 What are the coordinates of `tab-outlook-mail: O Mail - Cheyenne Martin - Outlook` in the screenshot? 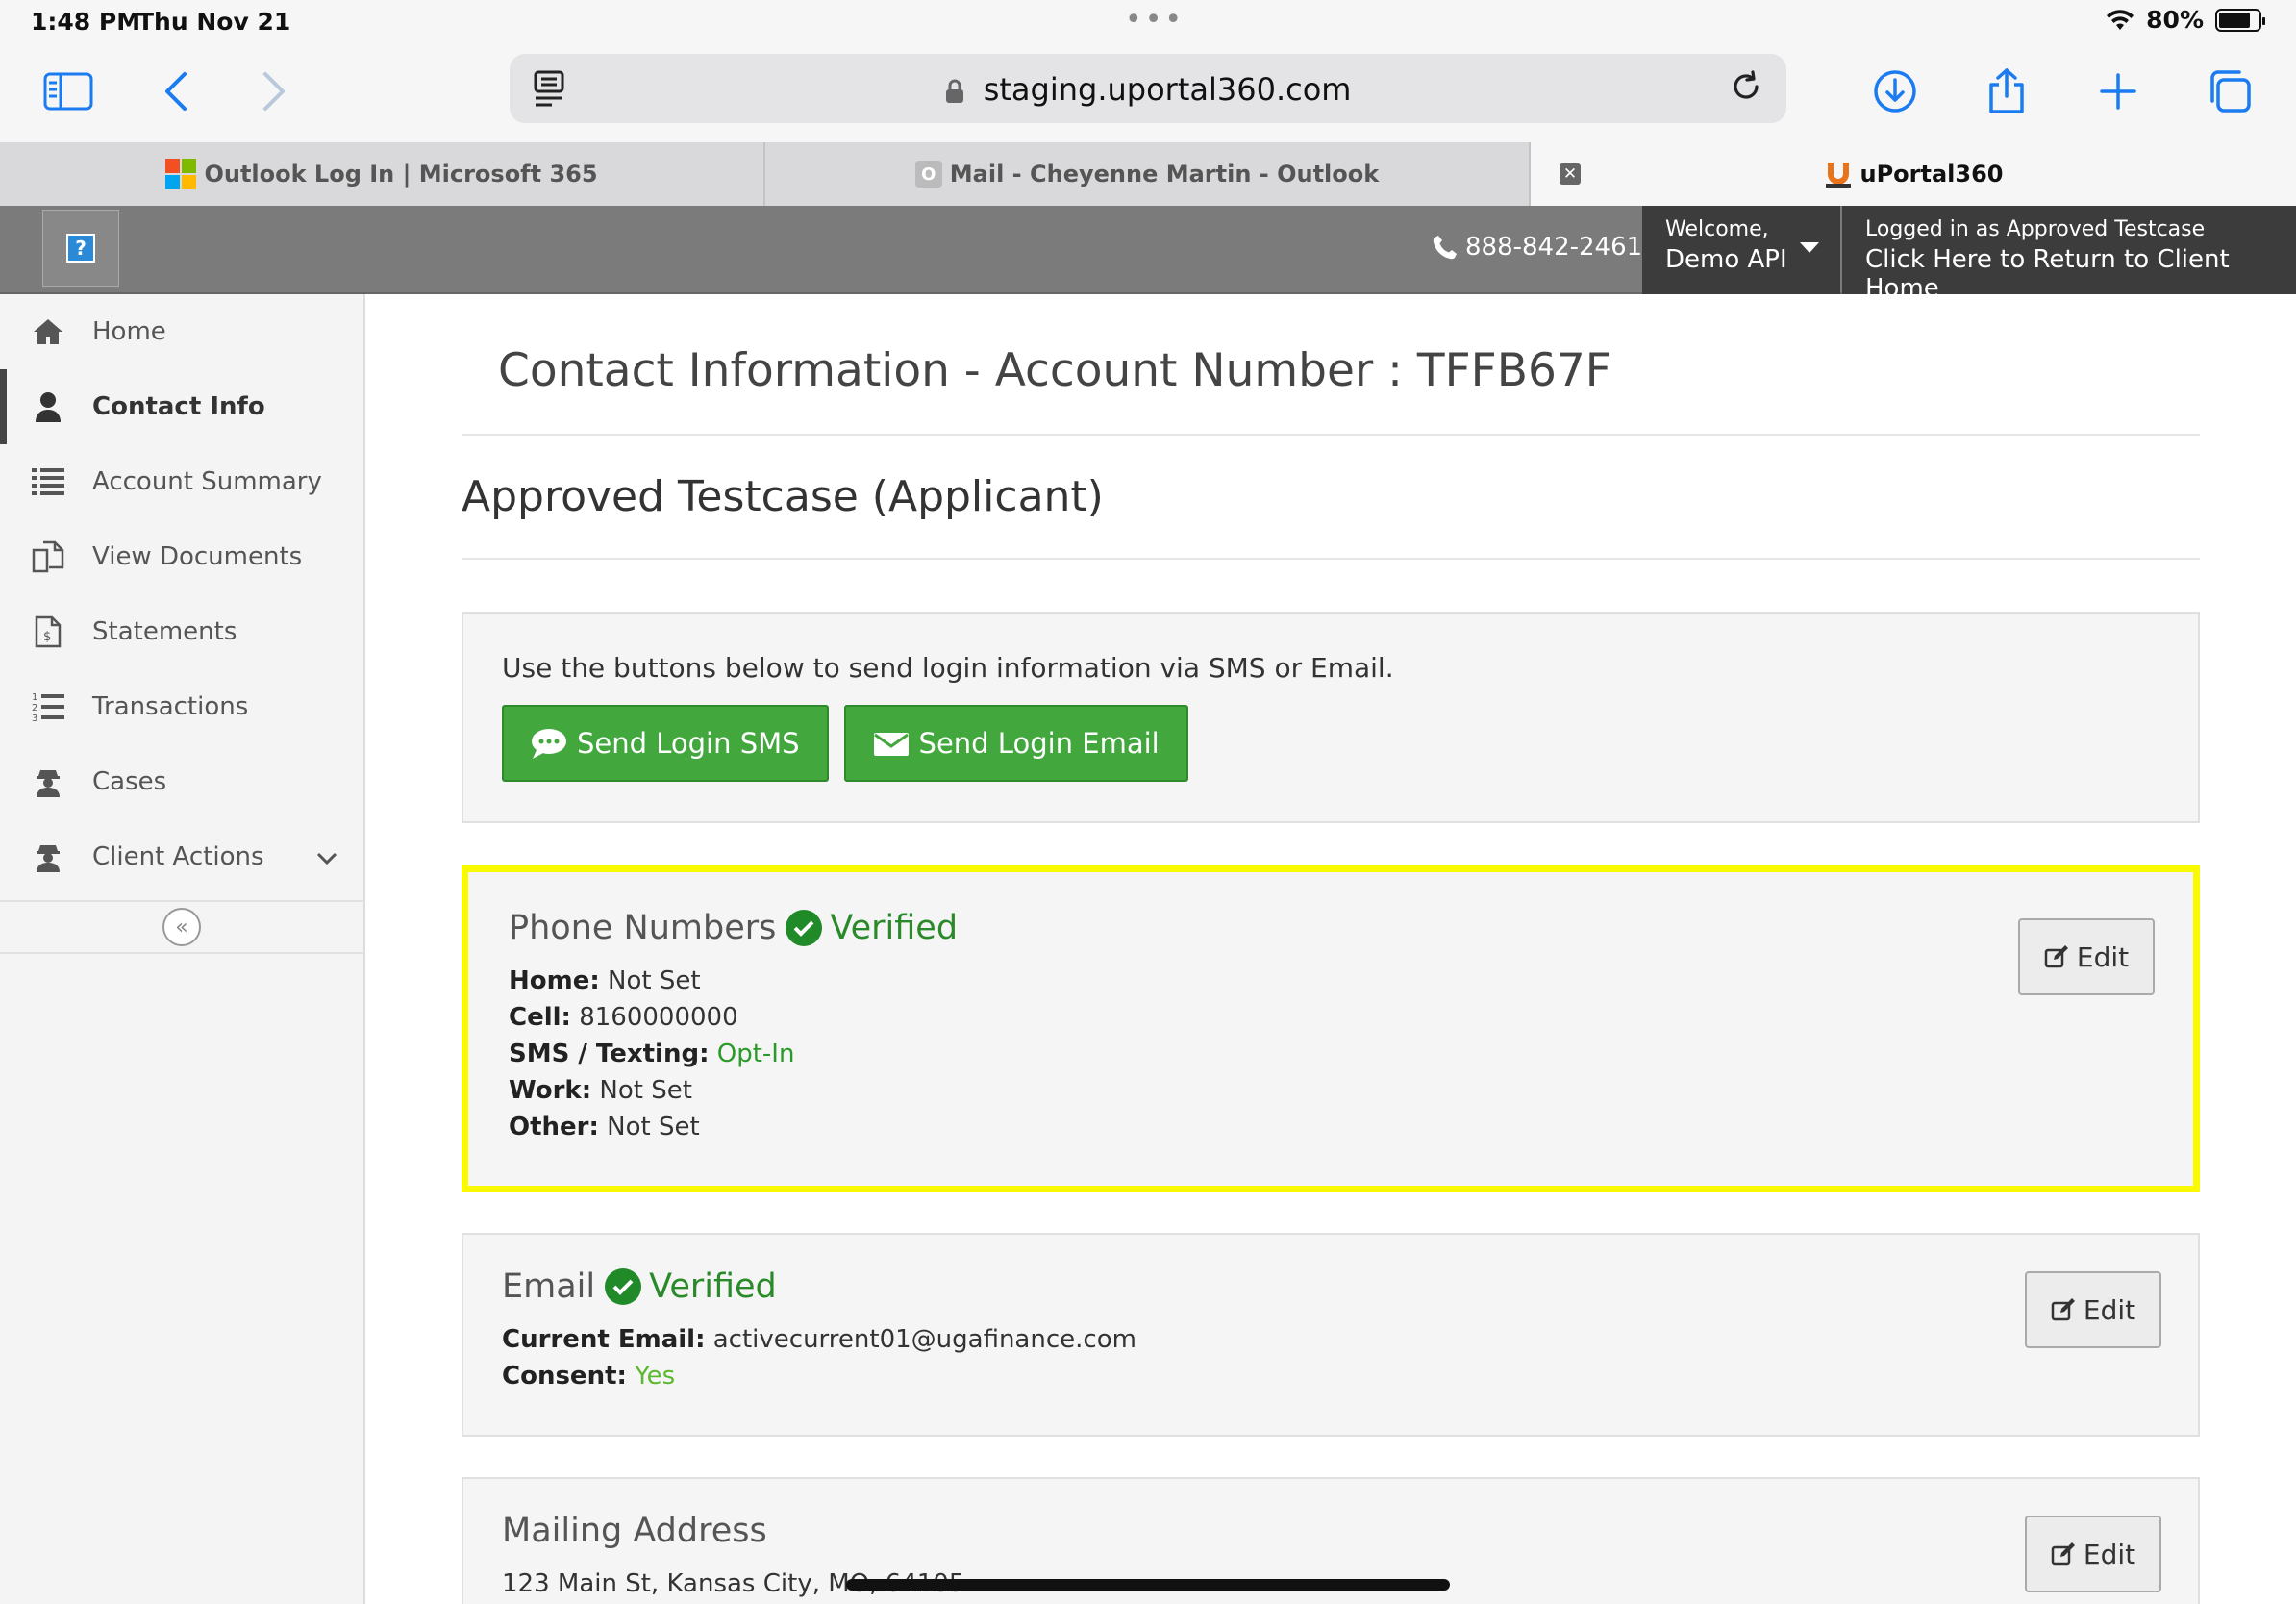 It's located at (1148, 174).